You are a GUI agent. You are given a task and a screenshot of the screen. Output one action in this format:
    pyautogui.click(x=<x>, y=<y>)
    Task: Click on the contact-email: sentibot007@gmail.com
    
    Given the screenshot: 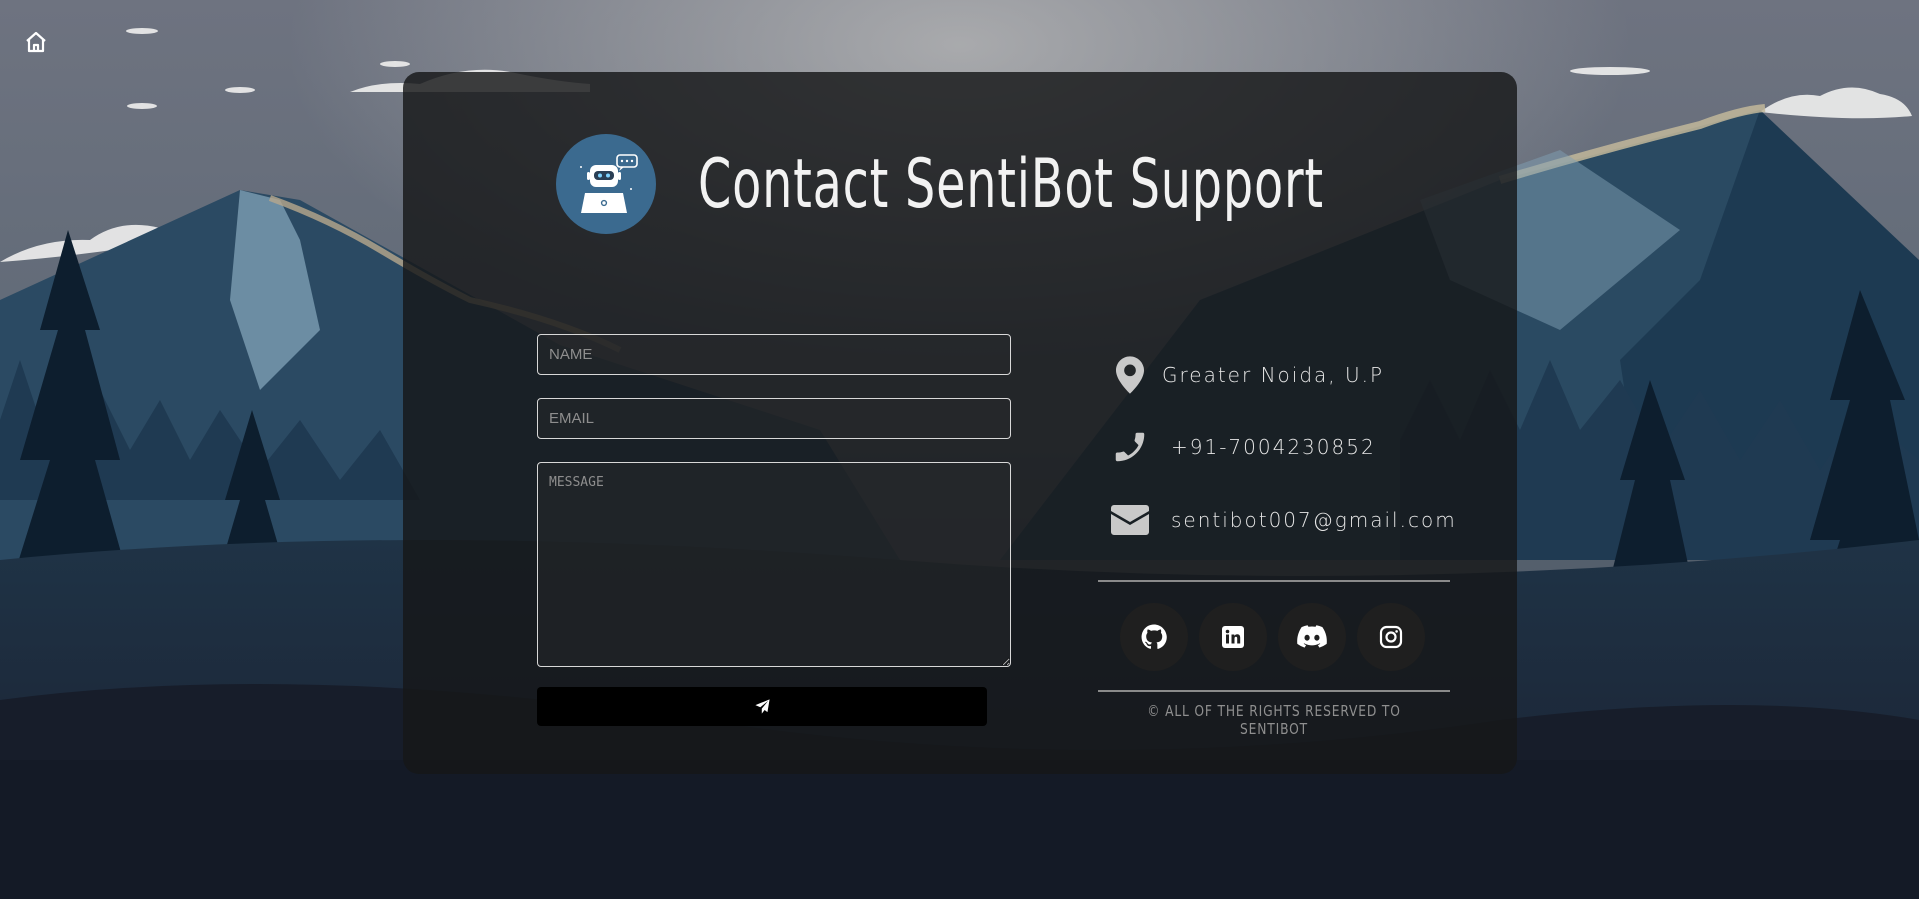 What is the action you would take?
    pyautogui.click(x=1282, y=520)
    